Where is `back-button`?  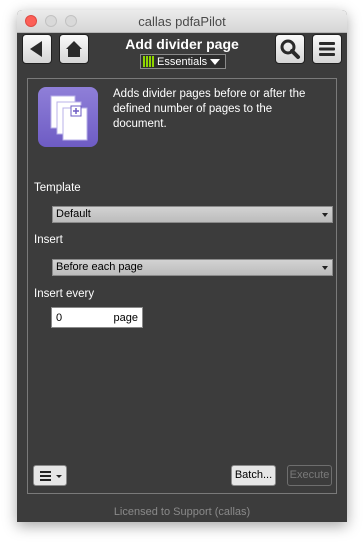 back-button is located at coordinates (37, 49).